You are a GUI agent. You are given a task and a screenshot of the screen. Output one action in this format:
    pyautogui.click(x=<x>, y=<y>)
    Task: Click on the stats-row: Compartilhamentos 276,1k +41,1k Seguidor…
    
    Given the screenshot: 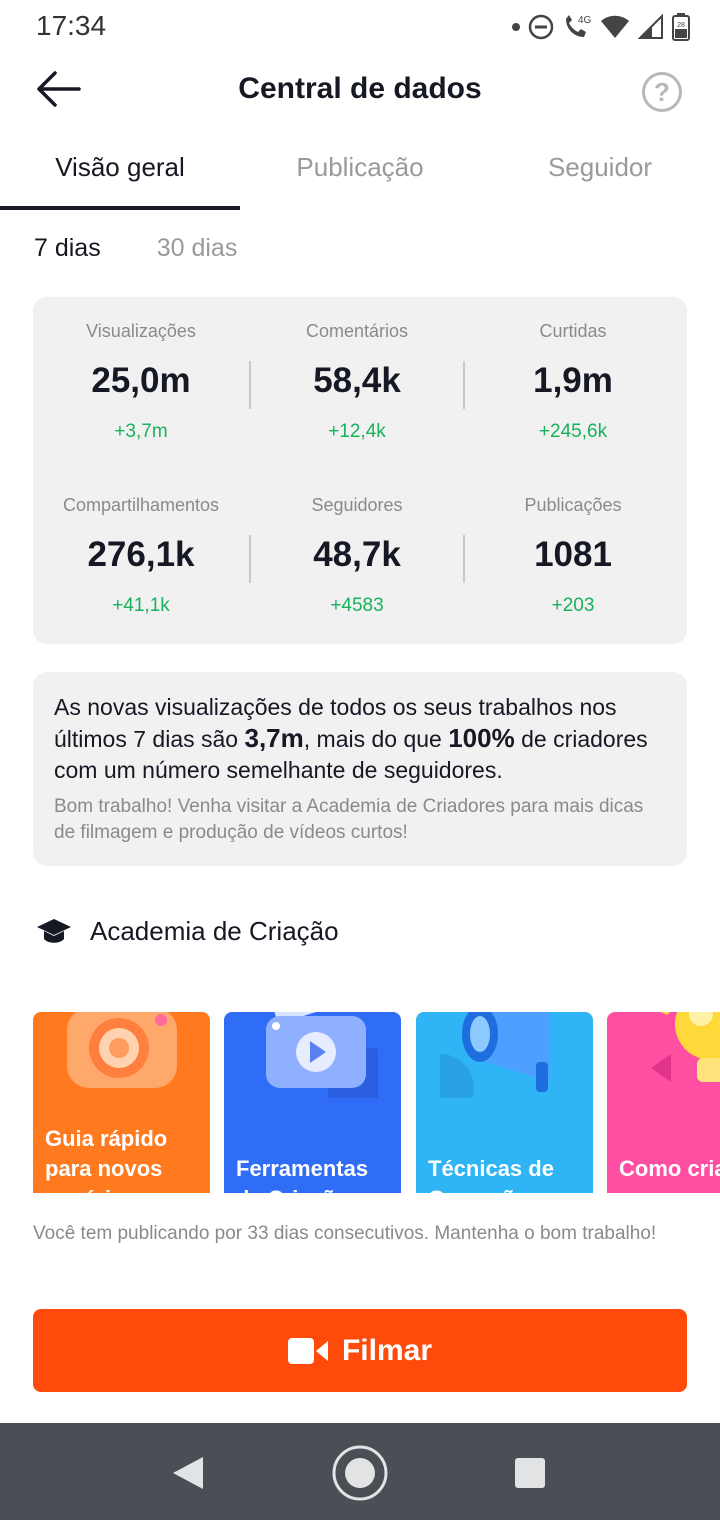 What is the action you would take?
    pyautogui.click(x=360, y=565)
    